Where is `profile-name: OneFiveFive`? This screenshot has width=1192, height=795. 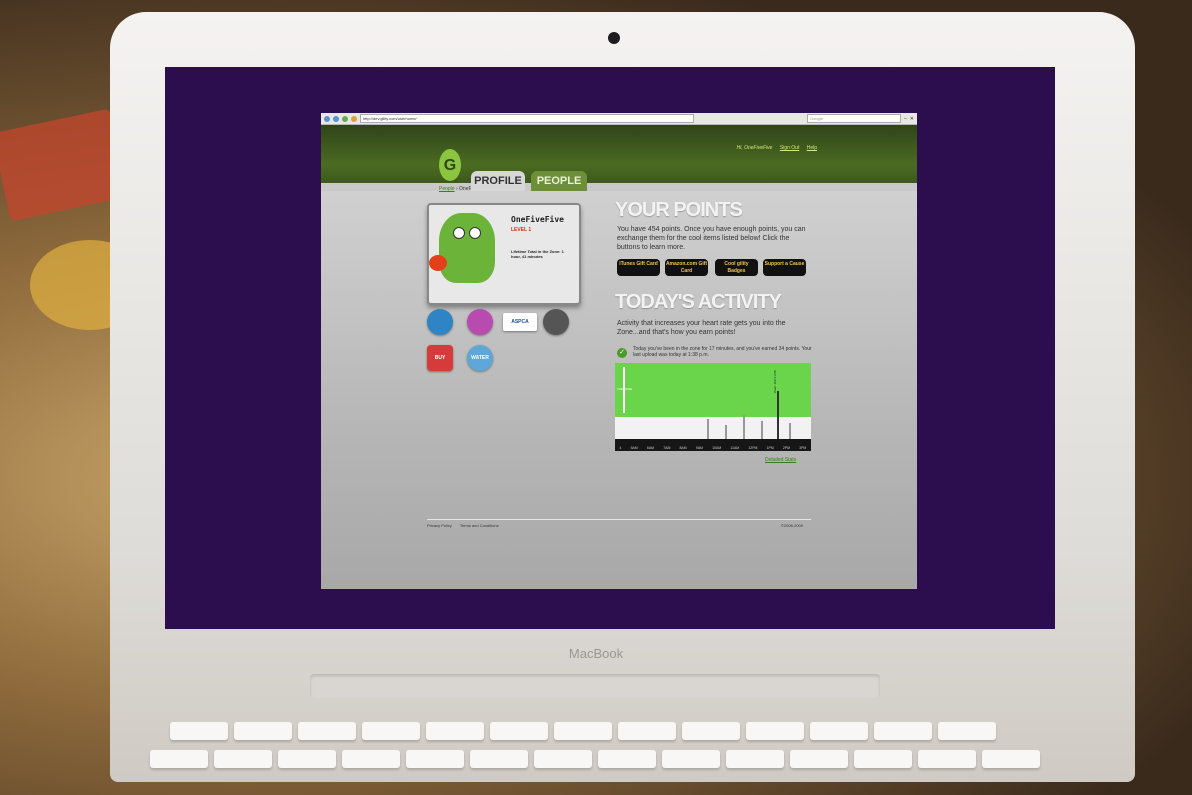
profile-name: OneFiveFive is located at coordinates (537, 219).